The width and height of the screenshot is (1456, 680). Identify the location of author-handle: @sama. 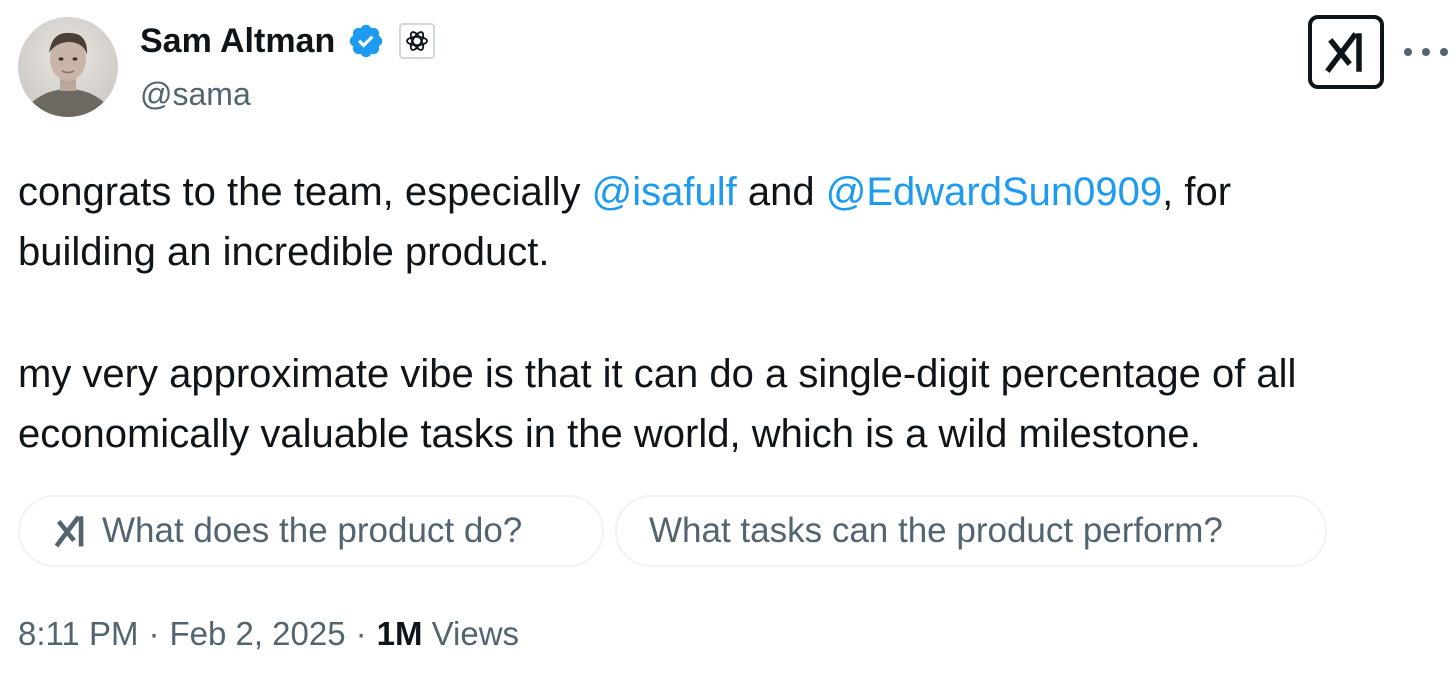
(195, 94).